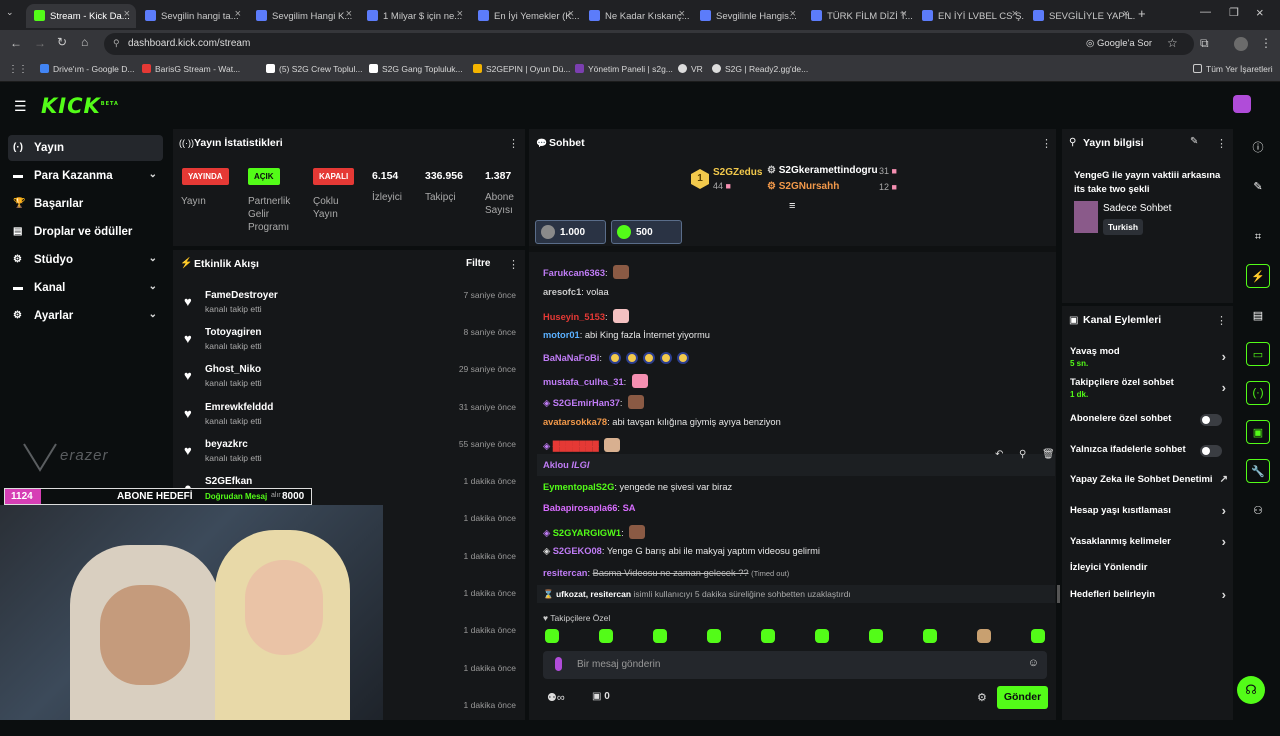 The image size is (1280, 736). Describe the element at coordinates (85, 204) in the screenshot. I see `sidebar-item-basarilar: 🏆 Başarılar` at that location.